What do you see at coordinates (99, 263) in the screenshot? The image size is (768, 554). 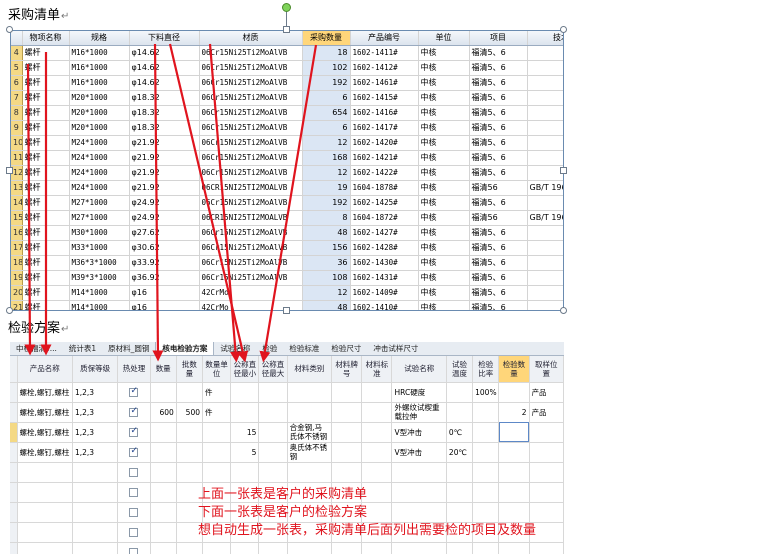 I see `table-cell: M36*3*1000` at bounding box center [99, 263].